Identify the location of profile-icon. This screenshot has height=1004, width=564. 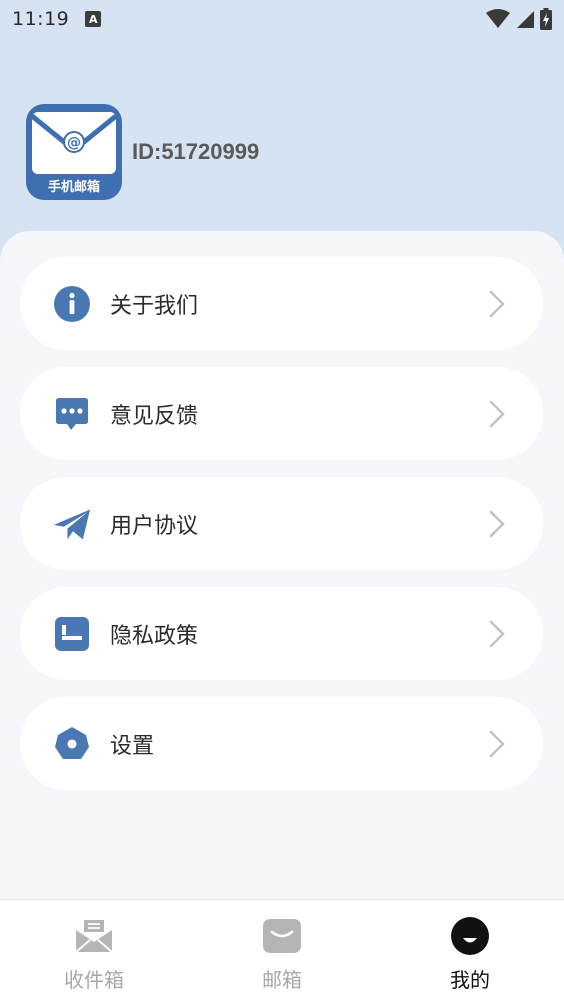
(470, 936).